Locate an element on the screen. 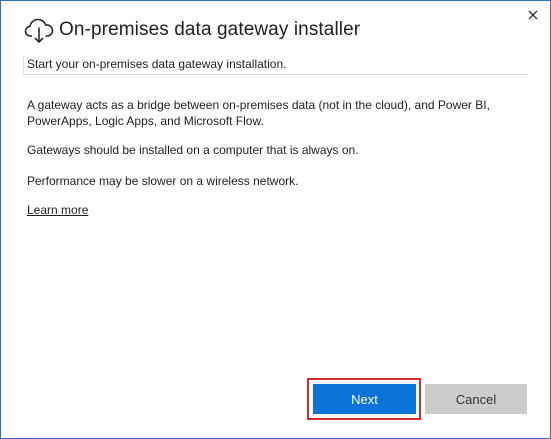 This screenshot has width=551, height=439. window-title: On-premises data gateway installer is located at coordinates (210, 29).